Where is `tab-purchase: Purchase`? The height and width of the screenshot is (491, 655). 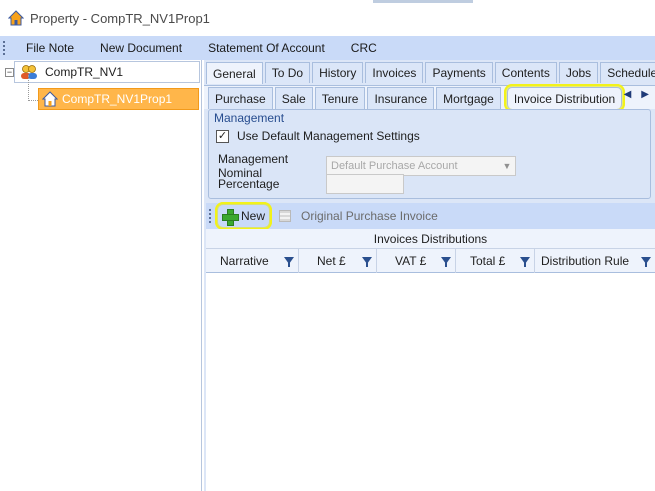 tab-purchase: Purchase is located at coordinates (240, 98).